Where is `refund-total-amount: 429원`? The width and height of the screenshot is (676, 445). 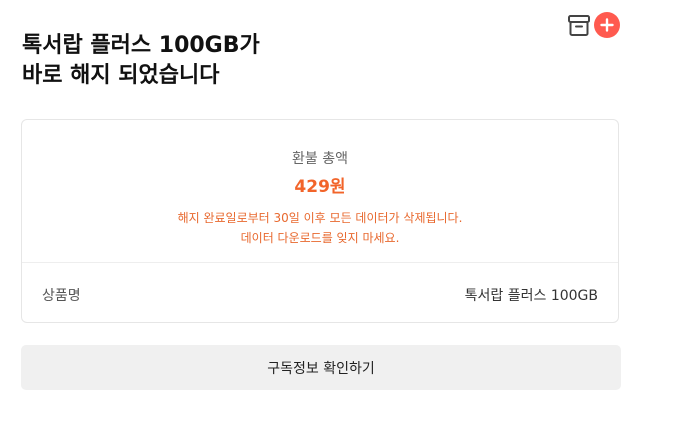
refund-total-amount: 429원 is located at coordinates (320, 187).